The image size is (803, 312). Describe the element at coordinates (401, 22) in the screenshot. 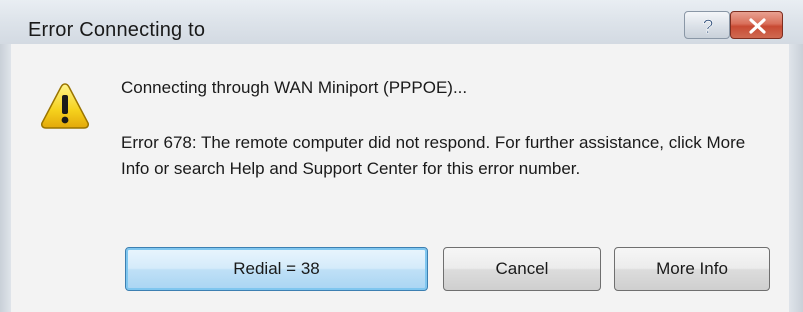

I see `title-bar: Error Connecting to ?` at that location.